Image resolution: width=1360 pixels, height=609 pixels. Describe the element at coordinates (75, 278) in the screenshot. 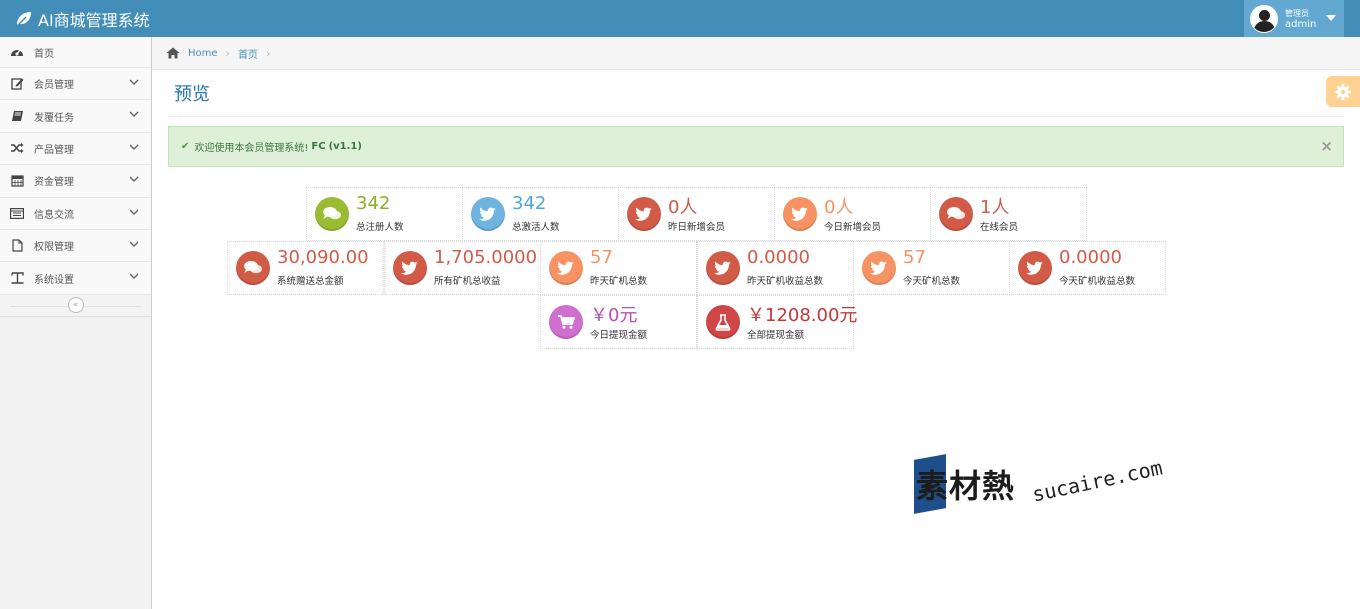

I see `sidebar-item-settings: 系统设置` at that location.